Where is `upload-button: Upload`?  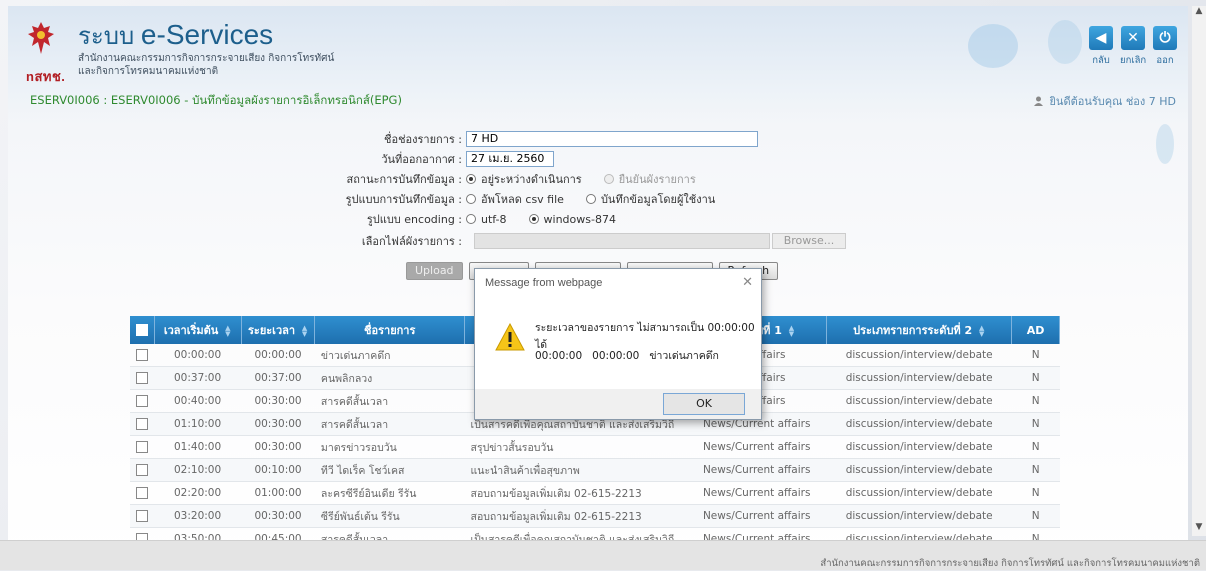 upload-button: Upload is located at coordinates (434, 271).